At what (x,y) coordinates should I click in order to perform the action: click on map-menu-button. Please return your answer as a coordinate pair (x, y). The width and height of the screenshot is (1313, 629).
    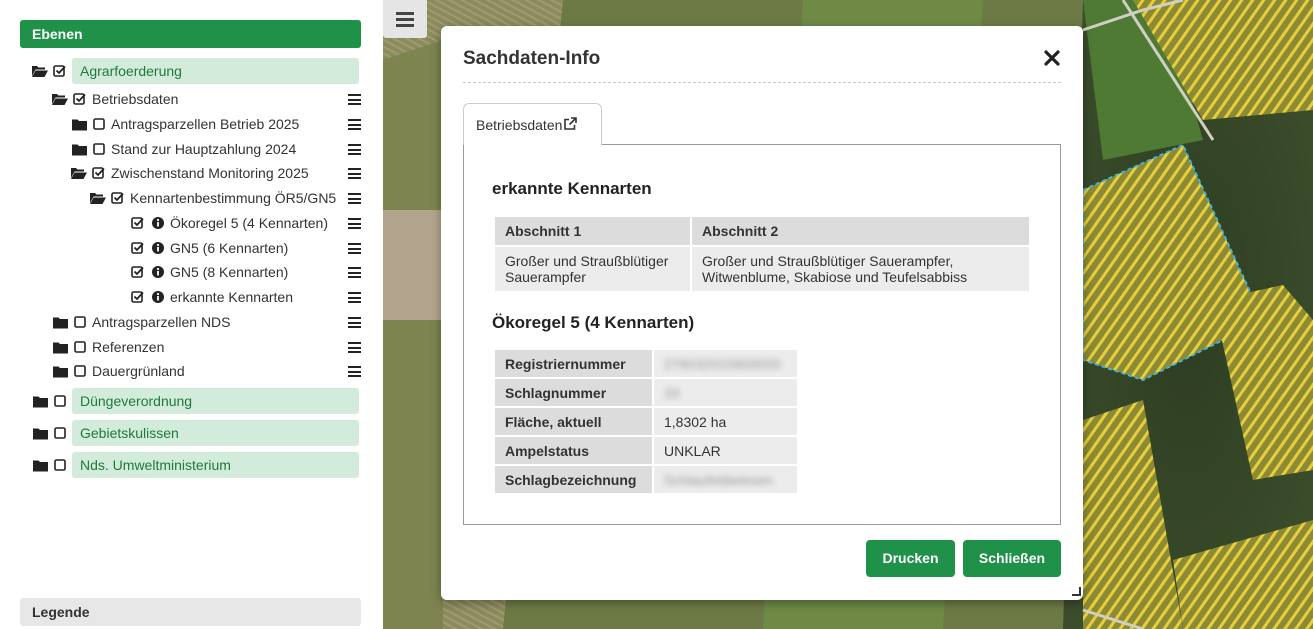
    Looking at the image, I should click on (405, 19).